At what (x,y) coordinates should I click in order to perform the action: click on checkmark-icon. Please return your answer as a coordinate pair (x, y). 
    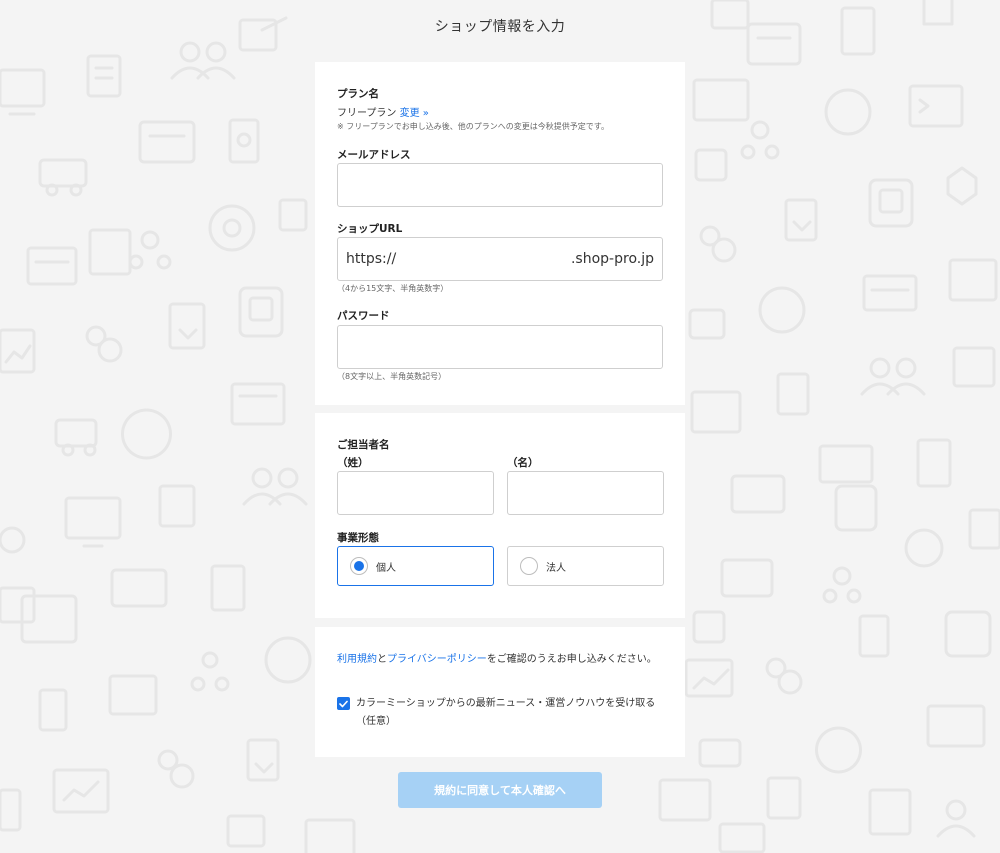
    Looking at the image, I should click on (343, 703).